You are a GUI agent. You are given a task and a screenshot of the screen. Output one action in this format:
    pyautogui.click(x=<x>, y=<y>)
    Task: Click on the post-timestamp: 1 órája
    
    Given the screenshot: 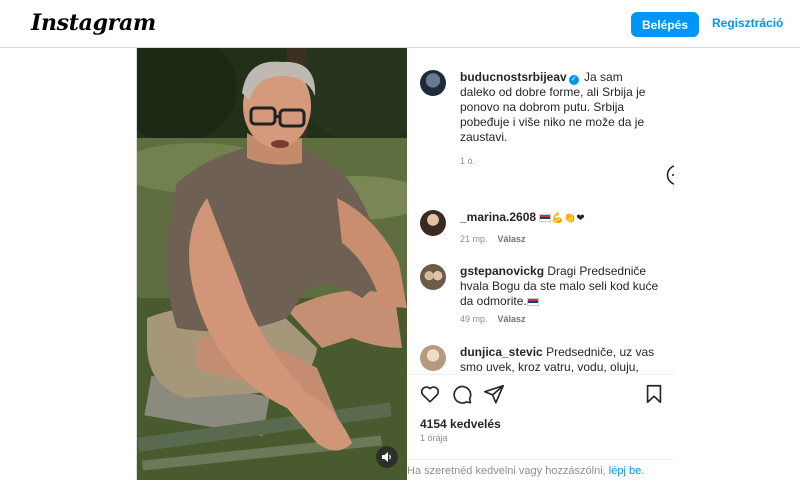 What is the action you would take?
    pyautogui.click(x=434, y=438)
    